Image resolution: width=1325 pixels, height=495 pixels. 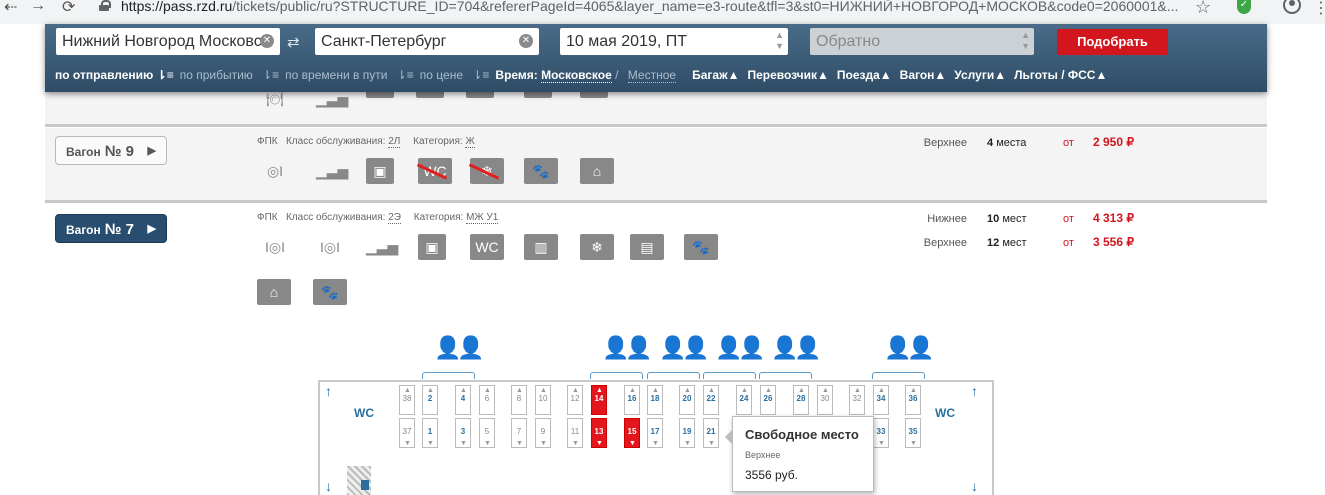 What do you see at coordinates (655, 433) in the screenshot?
I see `seat-17: 17 ▼` at bounding box center [655, 433].